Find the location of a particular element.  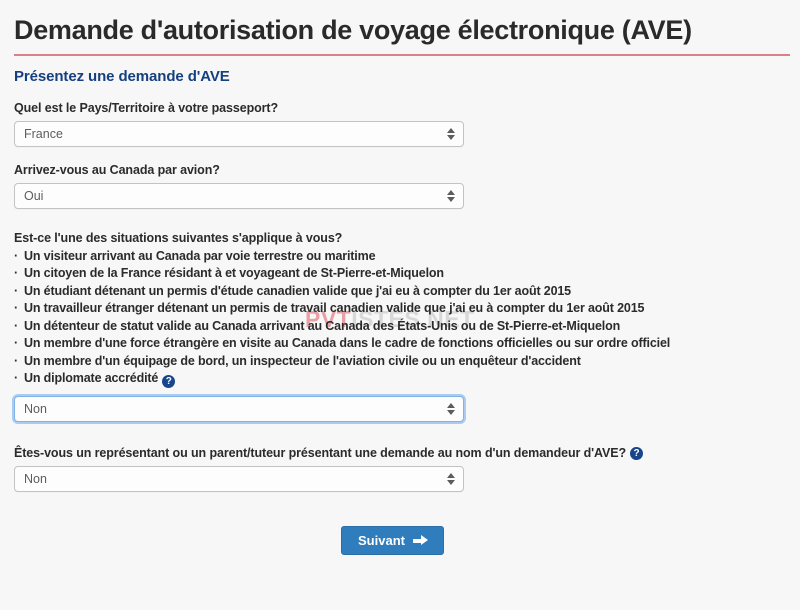

arrow-right-icon is located at coordinates (420, 540).